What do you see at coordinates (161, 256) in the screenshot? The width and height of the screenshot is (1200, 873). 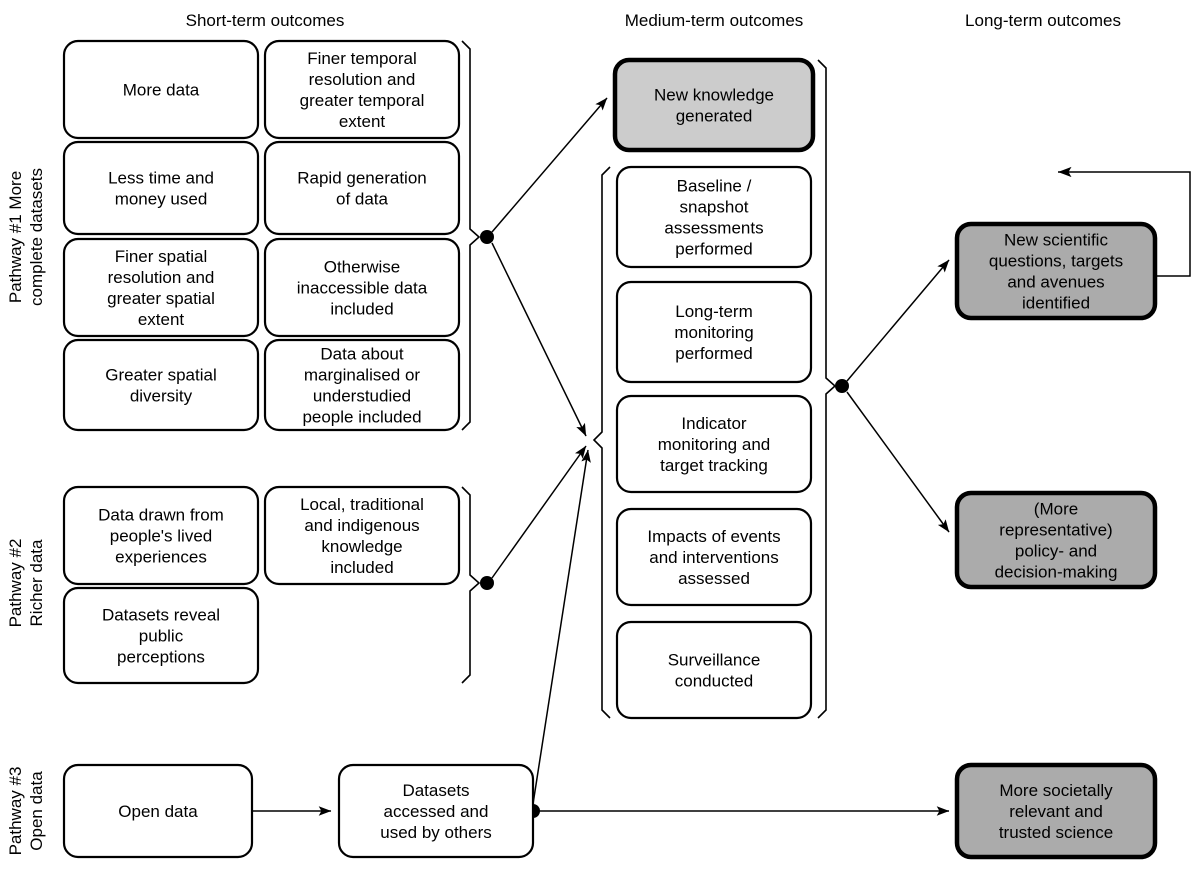 I see `outcome-box-label-finer-spatial: Finer spatial` at bounding box center [161, 256].